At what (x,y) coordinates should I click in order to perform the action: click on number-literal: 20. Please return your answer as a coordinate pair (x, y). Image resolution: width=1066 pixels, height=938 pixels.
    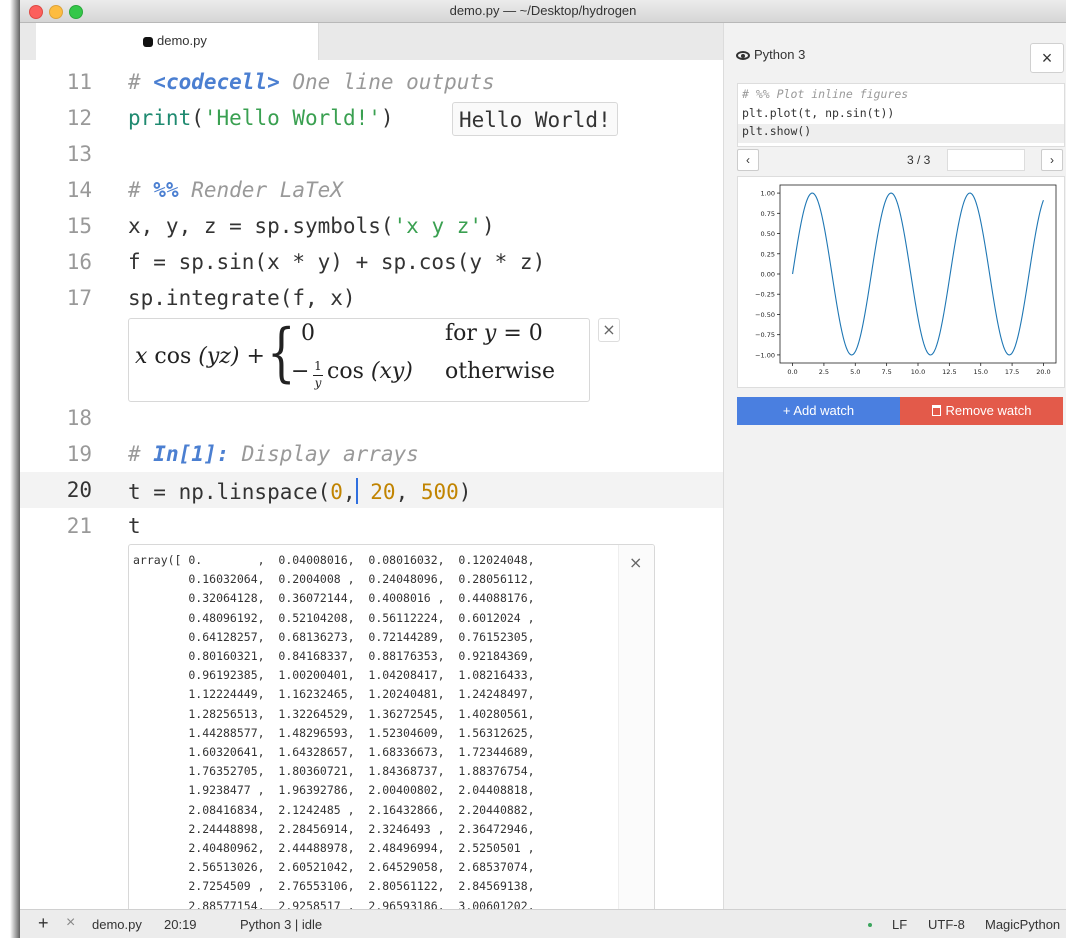
    Looking at the image, I should click on (383, 492).